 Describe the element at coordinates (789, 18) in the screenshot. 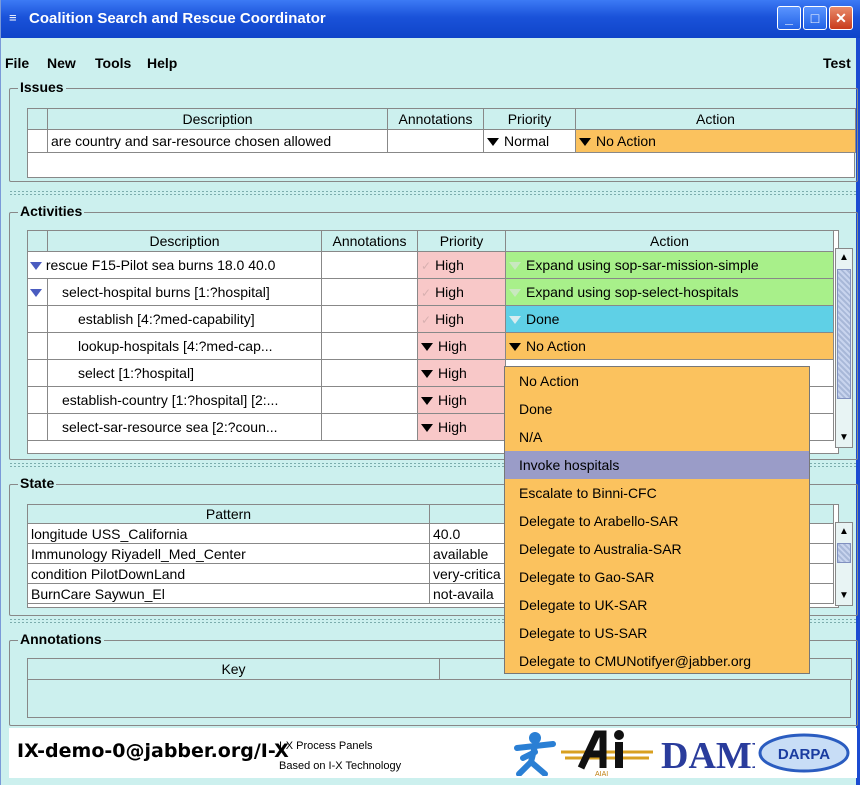

I see `minimize-button: _` at that location.